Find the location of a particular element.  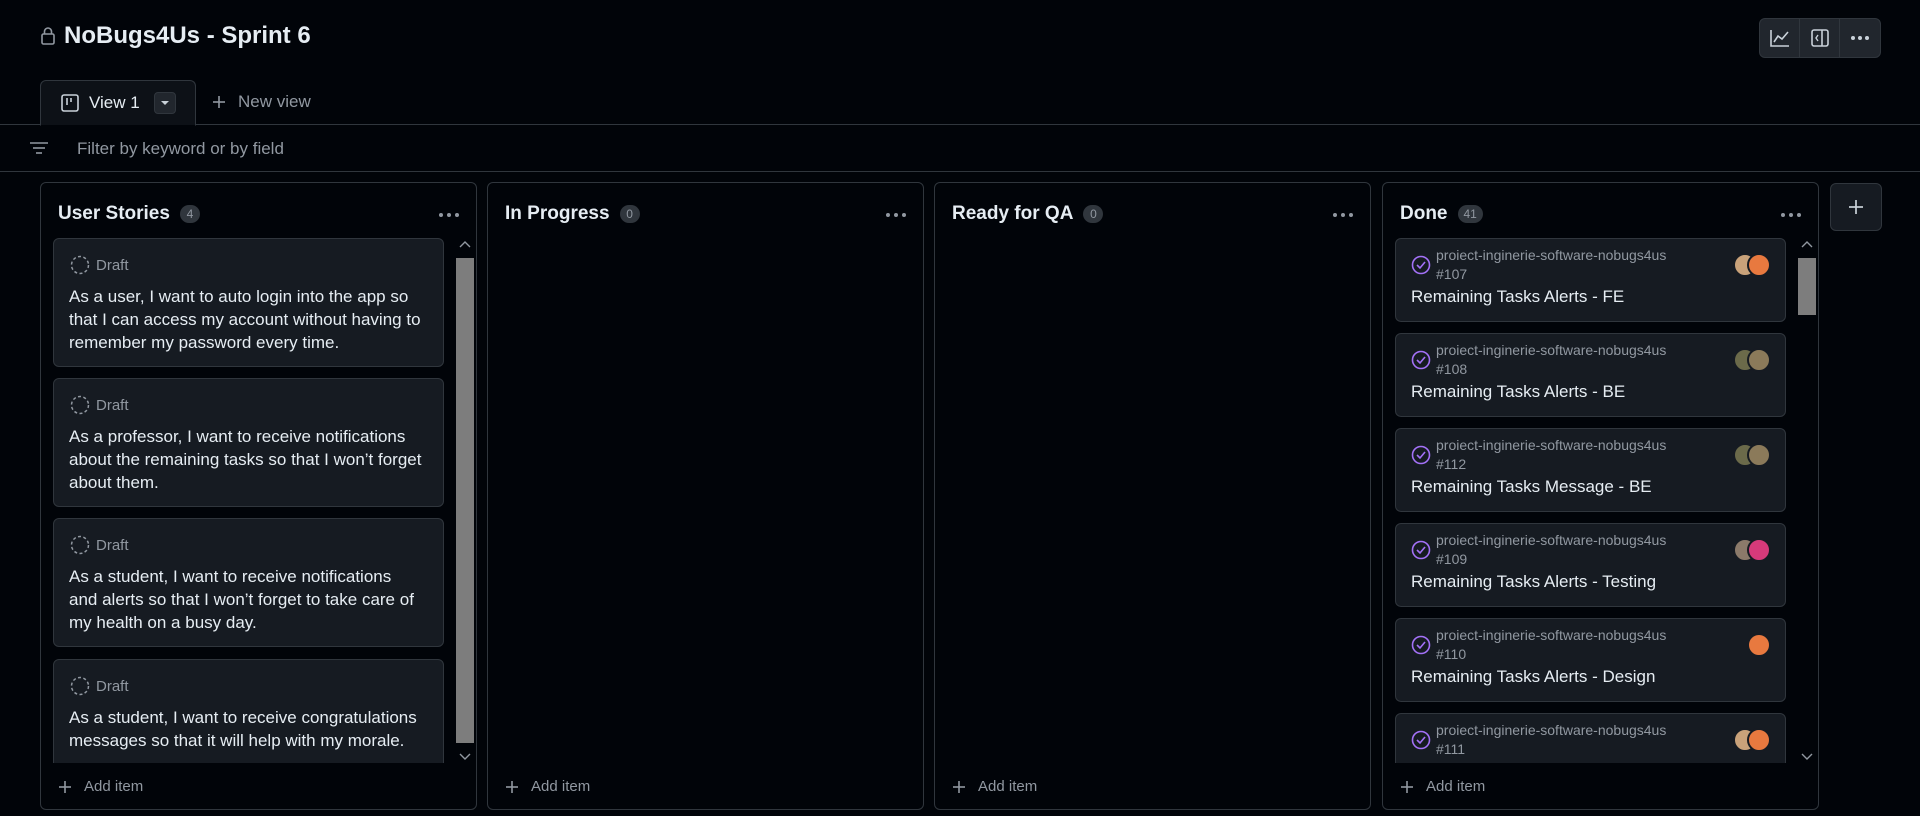

column-header: User Stories 4 is located at coordinates (129, 214).